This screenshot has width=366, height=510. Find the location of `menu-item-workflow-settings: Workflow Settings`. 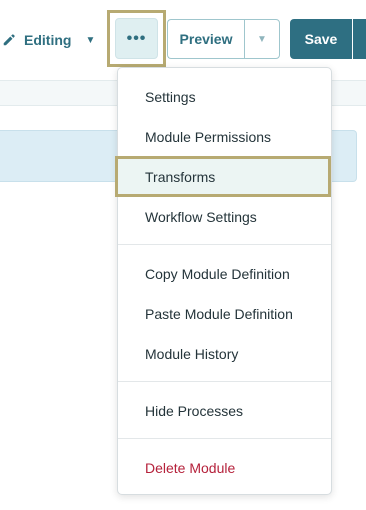

menu-item-workflow-settings: Workflow Settings is located at coordinates (224, 217).